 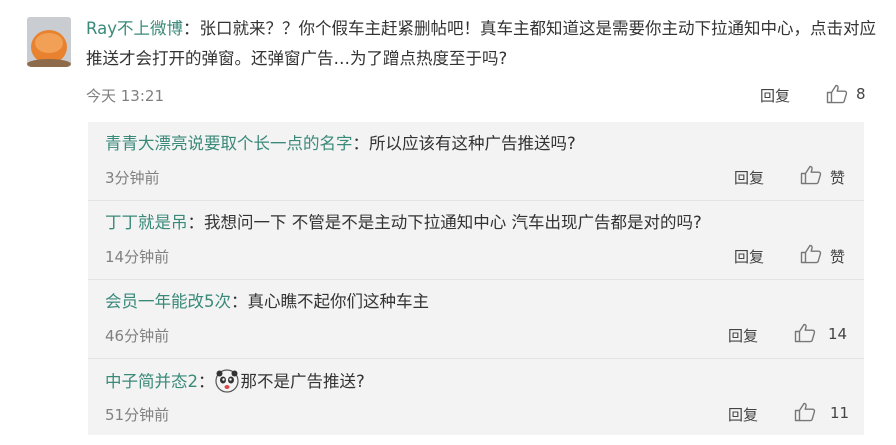 What do you see at coordinates (132, 178) in the screenshot?
I see `reply-time: 3分钟前` at bounding box center [132, 178].